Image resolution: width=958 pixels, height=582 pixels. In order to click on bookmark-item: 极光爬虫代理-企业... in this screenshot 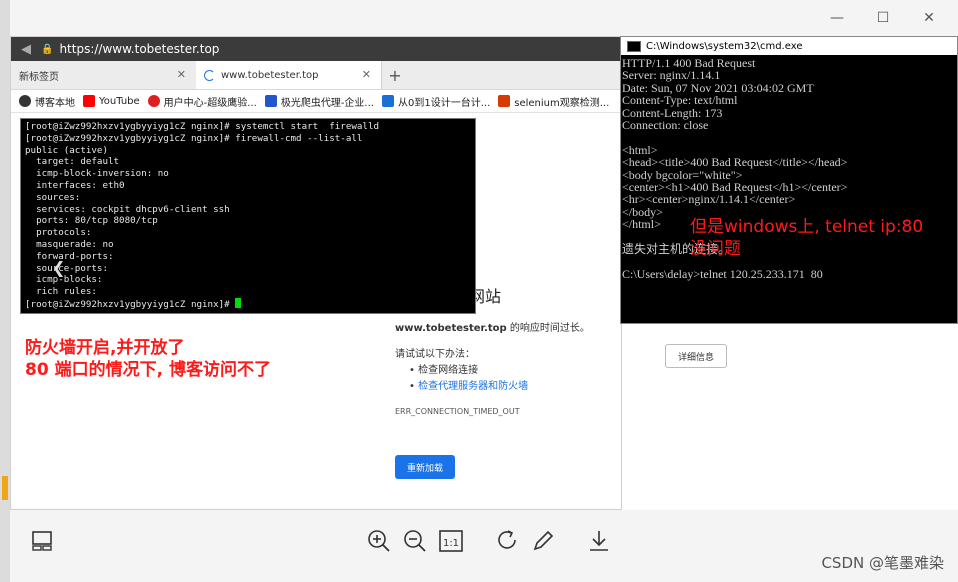, I will do `click(319, 101)`.